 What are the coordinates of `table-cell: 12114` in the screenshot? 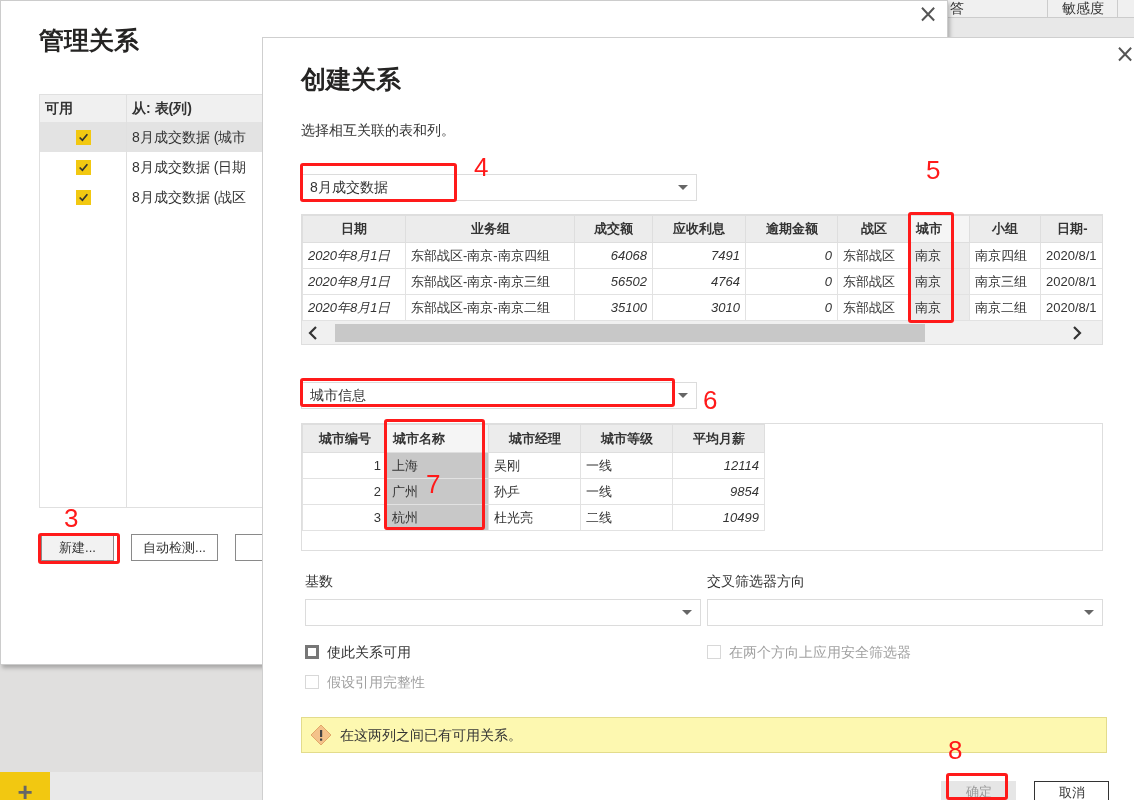 It's located at (718, 465).